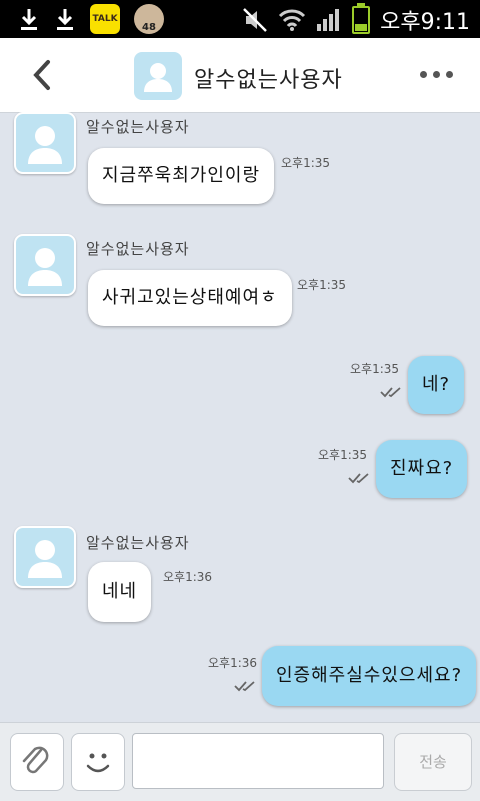 The image size is (480, 801). What do you see at coordinates (433, 762) in the screenshot?
I see `send-button: 전송` at bounding box center [433, 762].